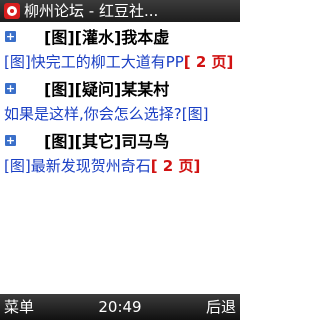 The image size is (320, 320). Describe the element at coordinates (221, 307) in the screenshot. I see `back-softkey: 后退` at that location.